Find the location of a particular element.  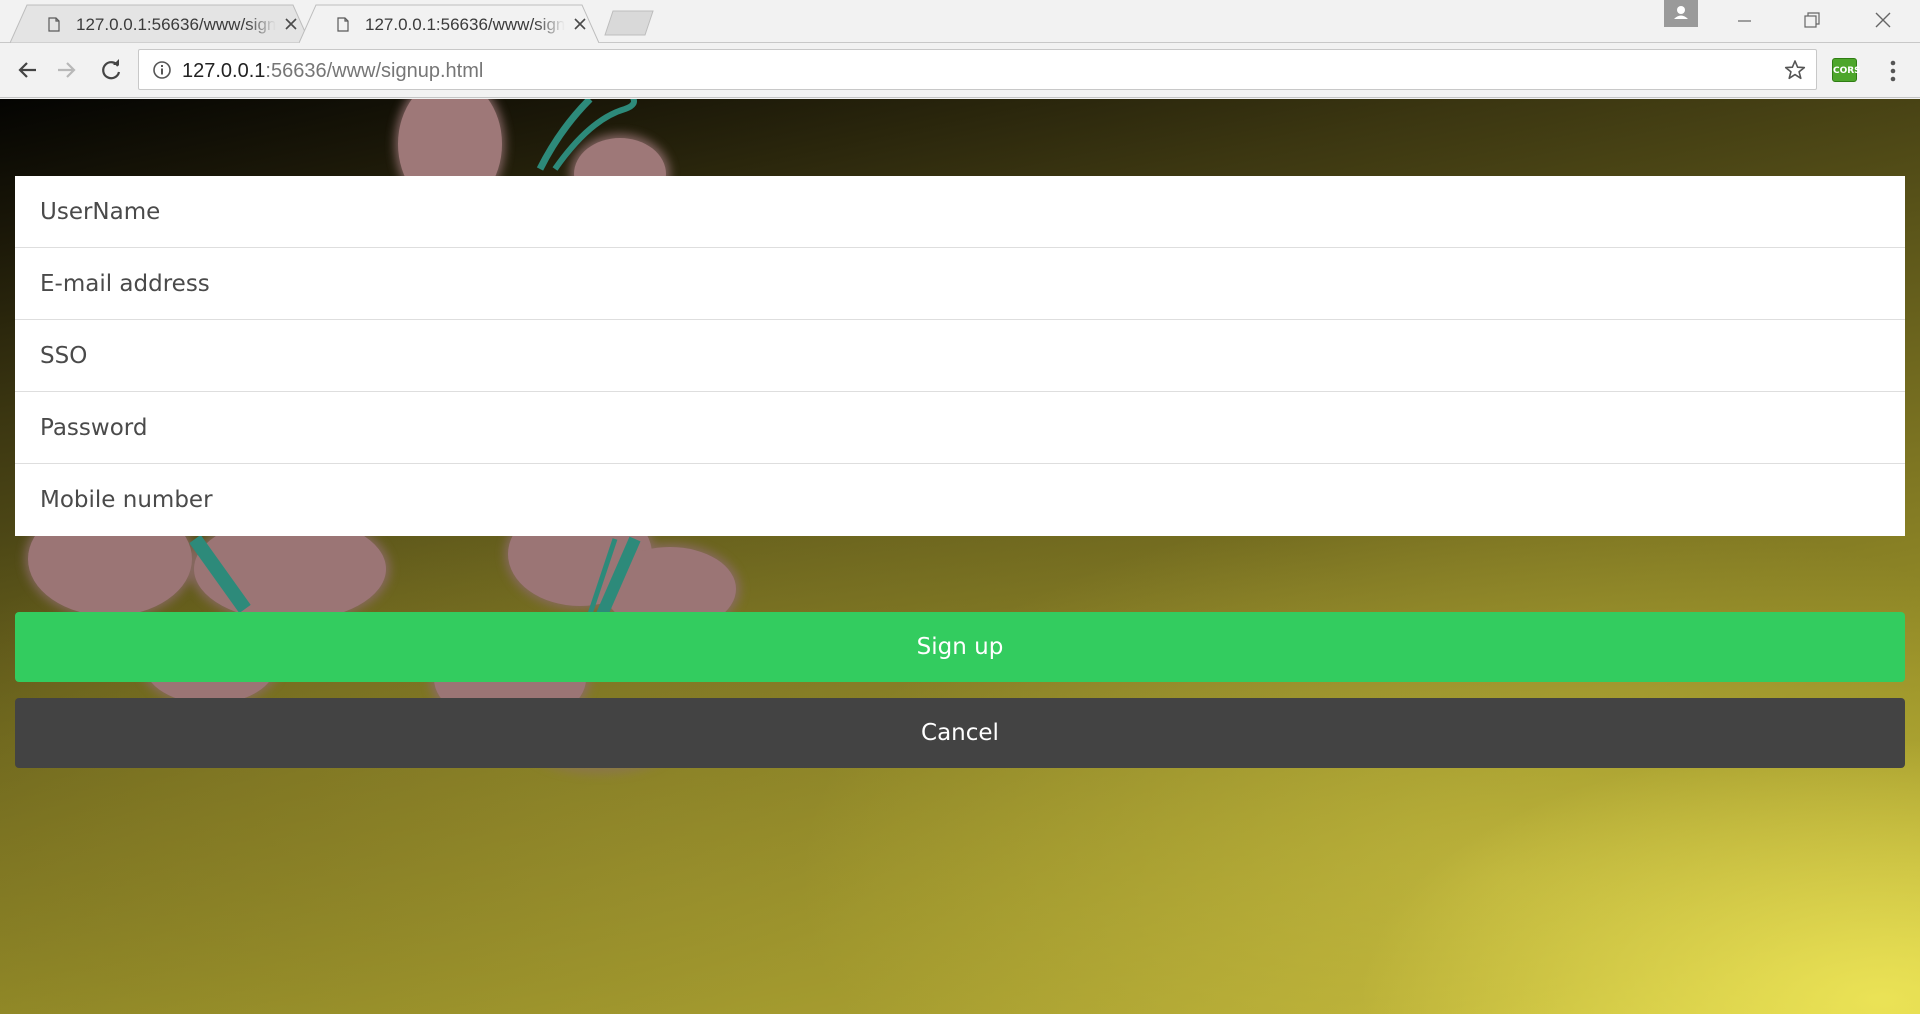

sso-row is located at coordinates (960, 356).